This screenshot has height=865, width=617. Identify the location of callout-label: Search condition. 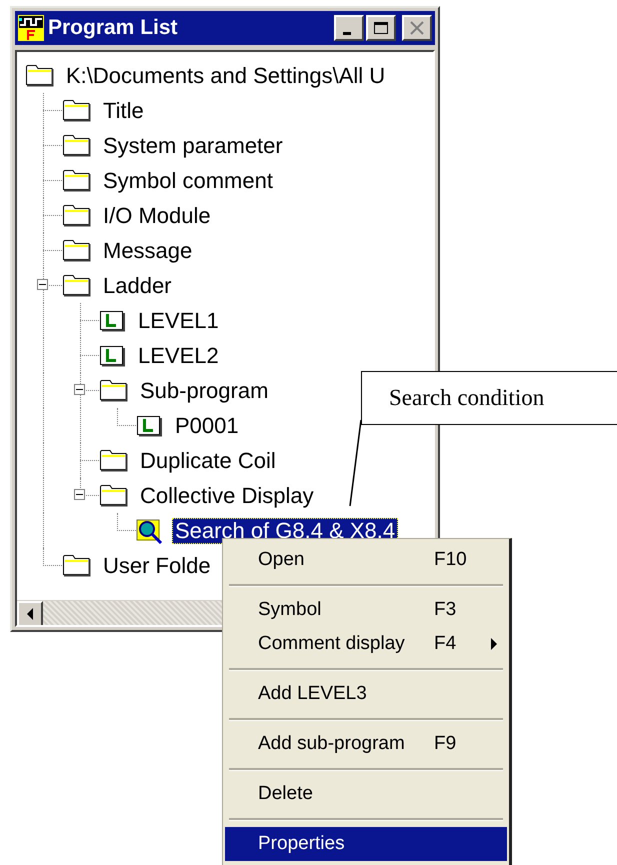
(489, 398).